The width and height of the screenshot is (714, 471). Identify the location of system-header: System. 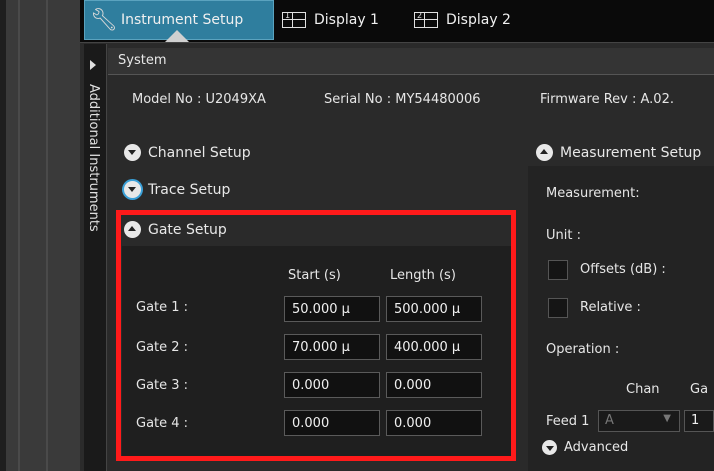
(411, 61).